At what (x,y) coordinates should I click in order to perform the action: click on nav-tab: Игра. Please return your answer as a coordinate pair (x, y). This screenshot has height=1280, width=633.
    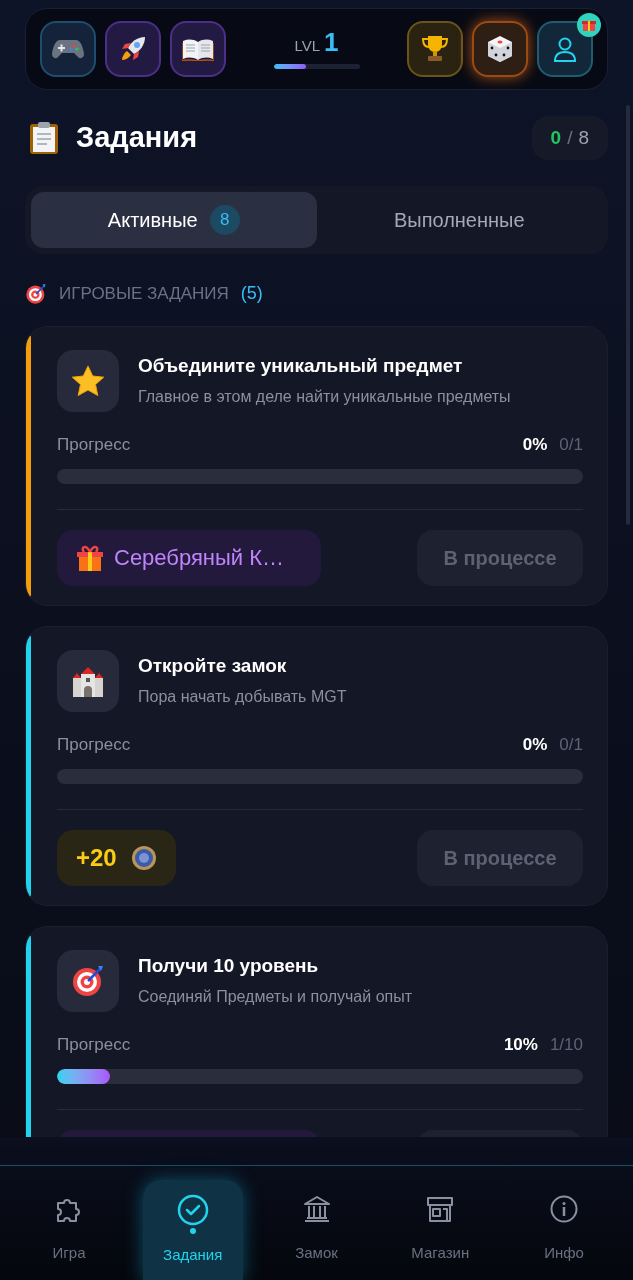
    Looking at the image, I should click on (69, 1230).